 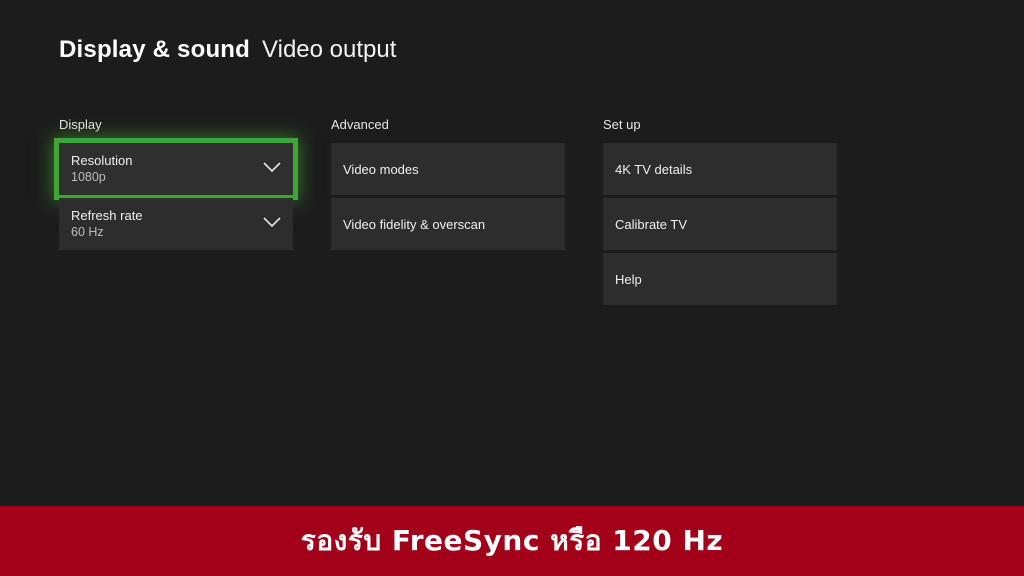 What do you see at coordinates (155, 49) in the screenshot?
I see `section-title: Display & sound` at bounding box center [155, 49].